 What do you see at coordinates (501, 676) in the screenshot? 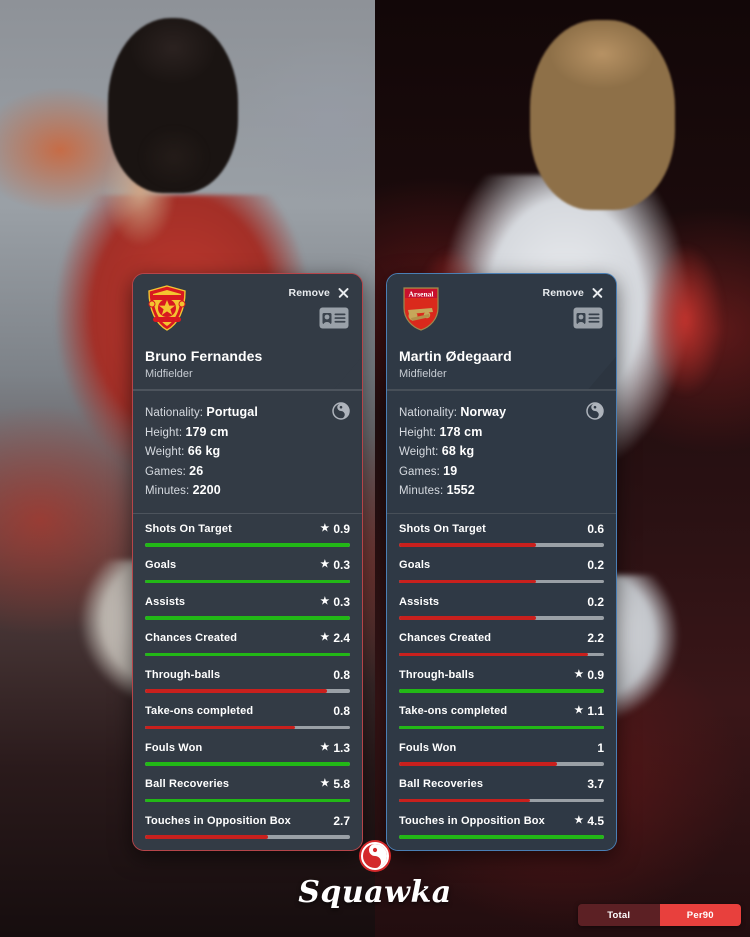
I see `stat-row: Through-balls ★ 0.9` at bounding box center [501, 676].